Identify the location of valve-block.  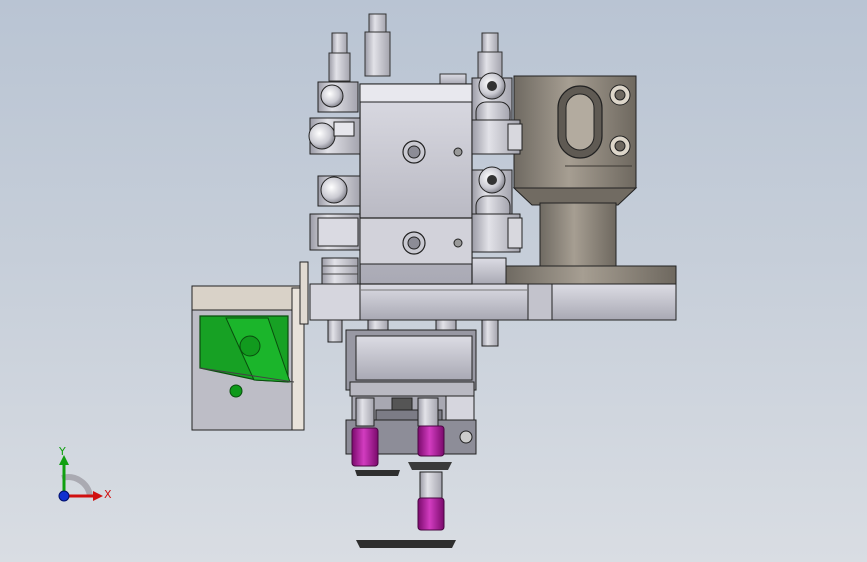
(416, 184).